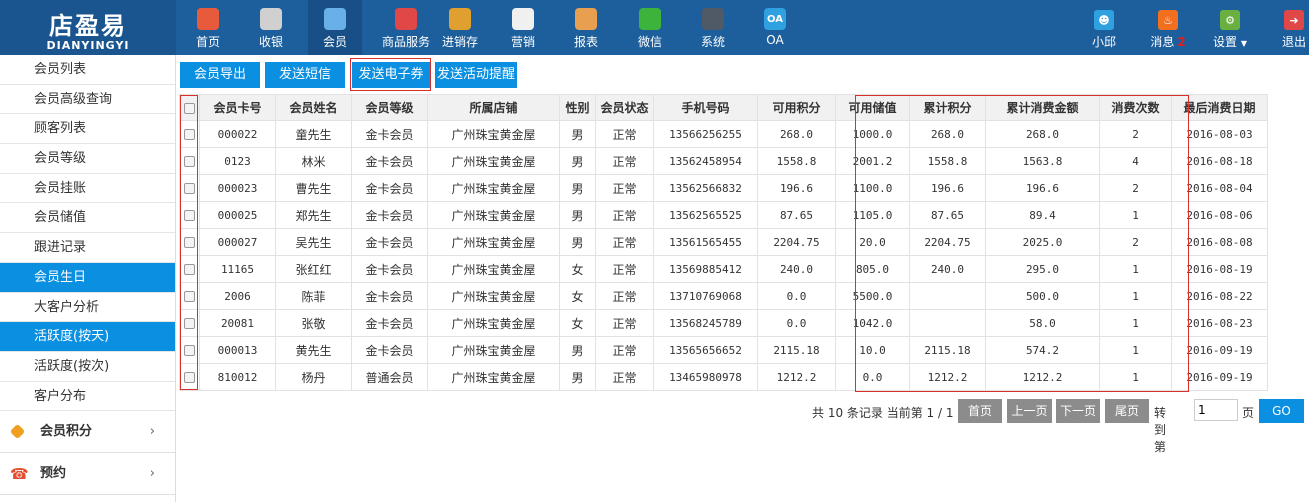  What do you see at coordinates (980, 411) in the screenshot?
I see `first-page-button: 首页` at bounding box center [980, 411].